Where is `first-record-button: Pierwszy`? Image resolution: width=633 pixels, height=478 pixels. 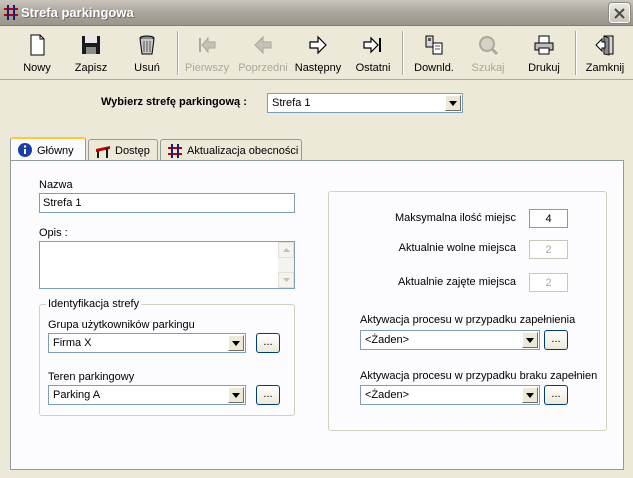 first-record-button: Pierwszy is located at coordinates (207, 53).